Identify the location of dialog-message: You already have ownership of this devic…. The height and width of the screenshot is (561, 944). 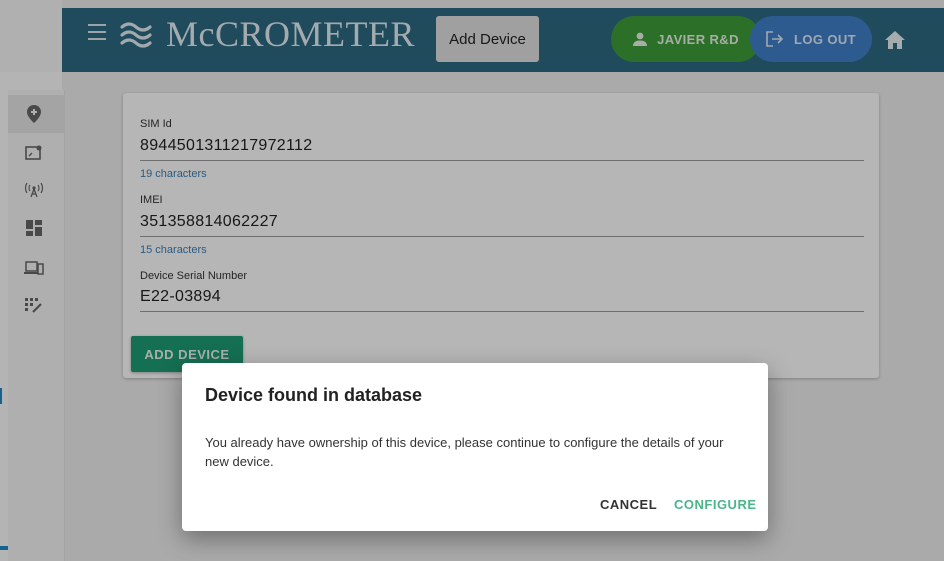
(464, 452).